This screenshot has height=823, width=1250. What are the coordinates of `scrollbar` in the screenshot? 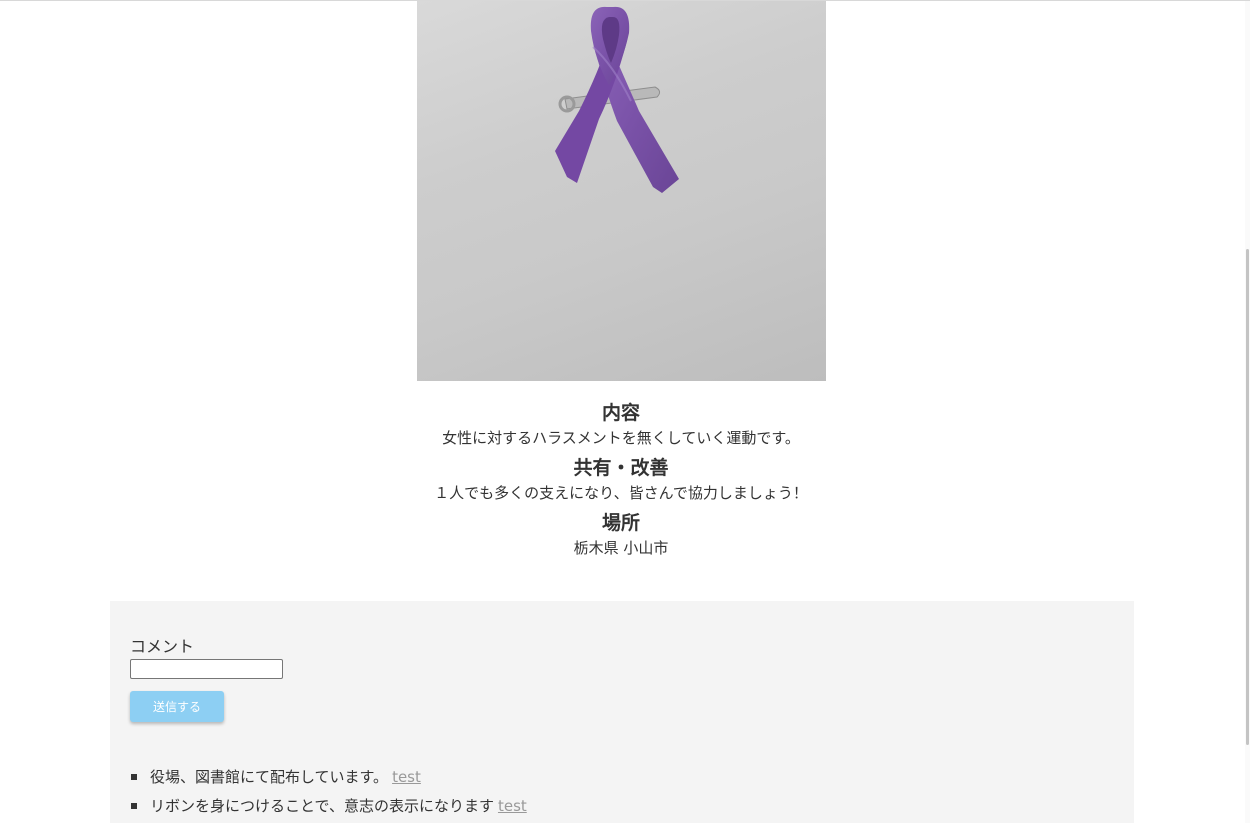 It's located at (1247, 412).